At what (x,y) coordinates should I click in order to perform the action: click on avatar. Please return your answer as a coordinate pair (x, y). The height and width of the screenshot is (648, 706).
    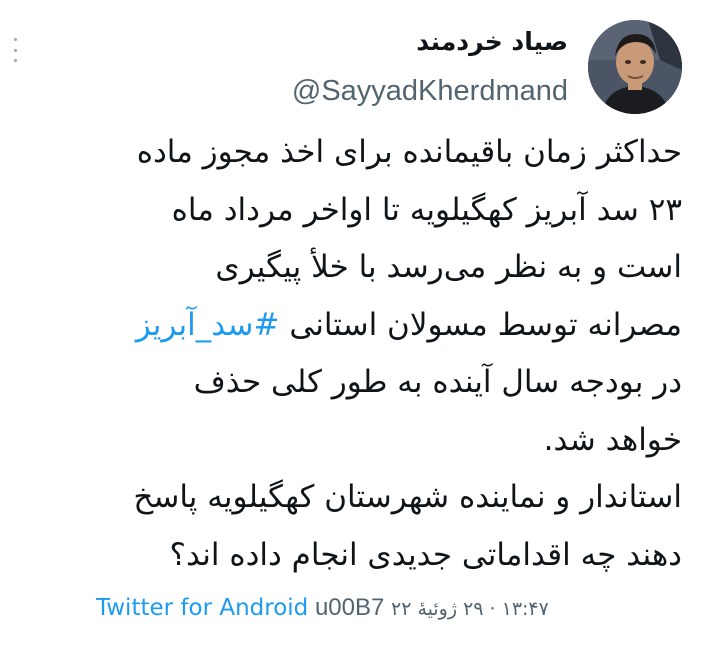
    Looking at the image, I should click on (635, 67).